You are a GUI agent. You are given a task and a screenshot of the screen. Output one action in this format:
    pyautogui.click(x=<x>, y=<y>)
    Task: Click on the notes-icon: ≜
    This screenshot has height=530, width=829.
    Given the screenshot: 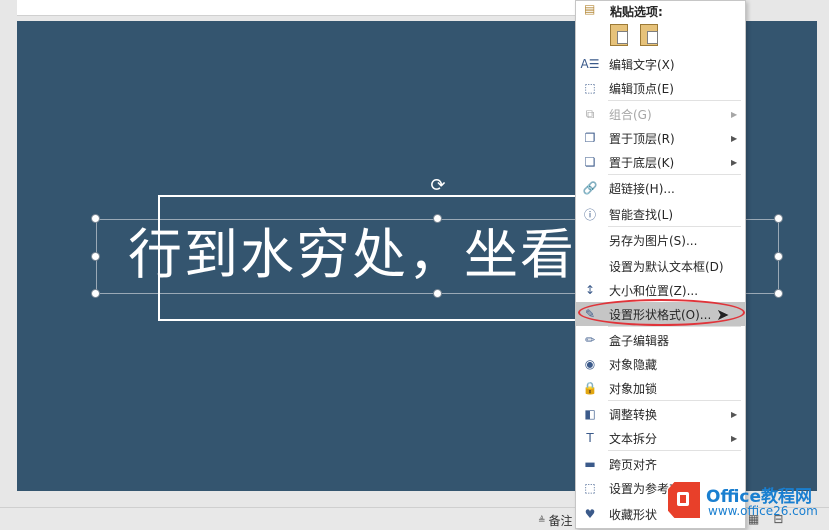 What is the action you would take?
    pyautogui.click(x=542, y=520)
    